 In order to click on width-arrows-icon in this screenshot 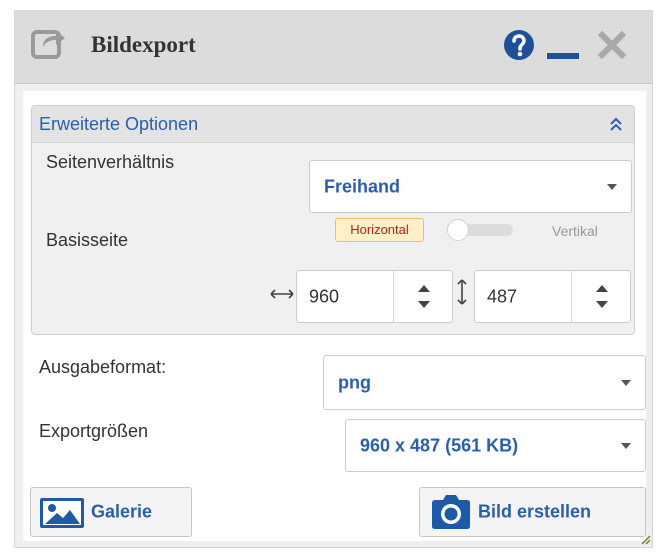, I will do `click(282, 294)`.